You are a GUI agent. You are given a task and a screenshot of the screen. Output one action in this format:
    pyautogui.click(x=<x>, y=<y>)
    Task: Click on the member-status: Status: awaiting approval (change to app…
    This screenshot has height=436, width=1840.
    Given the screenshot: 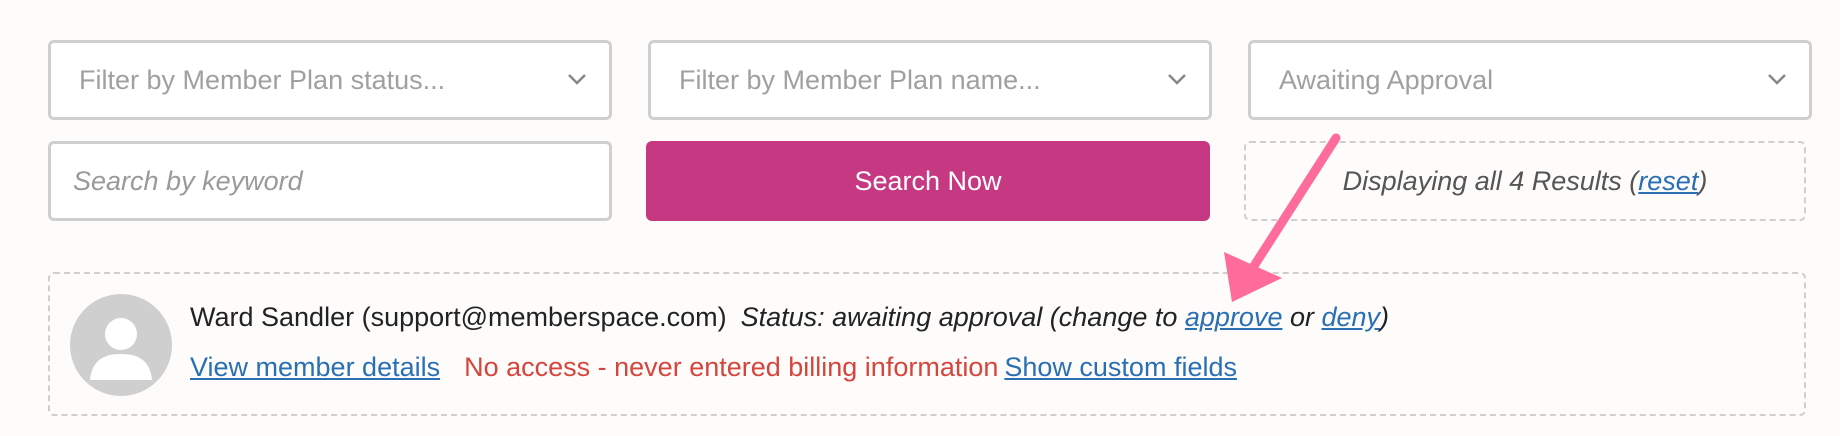 What is the action you would take?
    pyautogui.click(x=1065, y=317)
    